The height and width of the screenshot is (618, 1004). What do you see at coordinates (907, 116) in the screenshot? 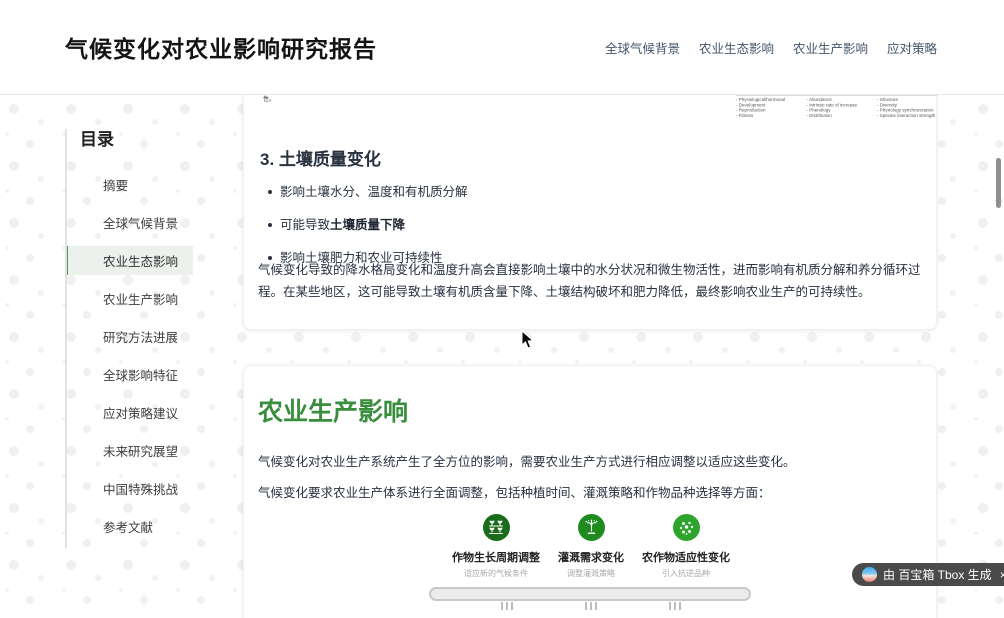
I see `diagram-item: Species interaction strength` at bounding box center [907, 116].